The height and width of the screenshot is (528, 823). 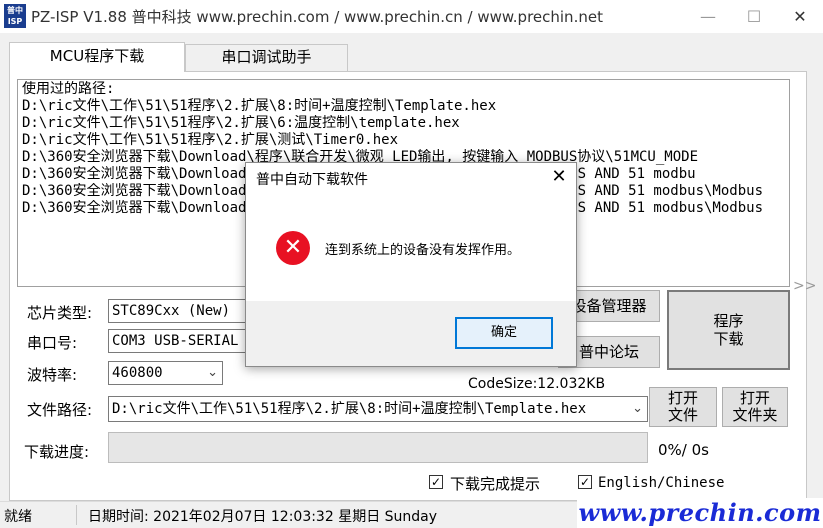 I want to click on expand-right-icon: >>, so click(x=804, y=286).